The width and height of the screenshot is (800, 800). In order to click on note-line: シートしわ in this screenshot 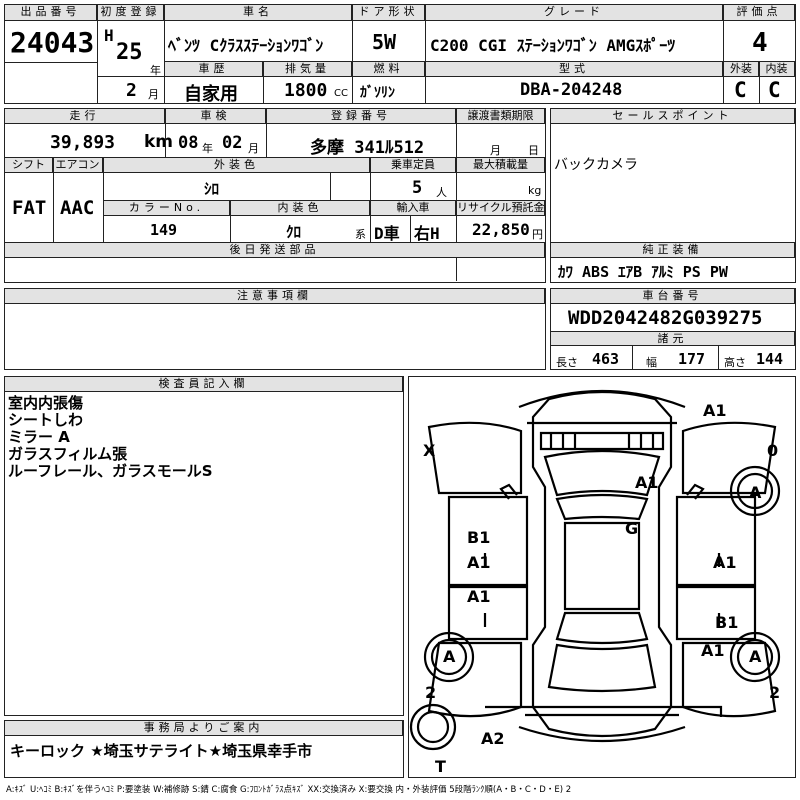, I will do `click(46, 420)`.